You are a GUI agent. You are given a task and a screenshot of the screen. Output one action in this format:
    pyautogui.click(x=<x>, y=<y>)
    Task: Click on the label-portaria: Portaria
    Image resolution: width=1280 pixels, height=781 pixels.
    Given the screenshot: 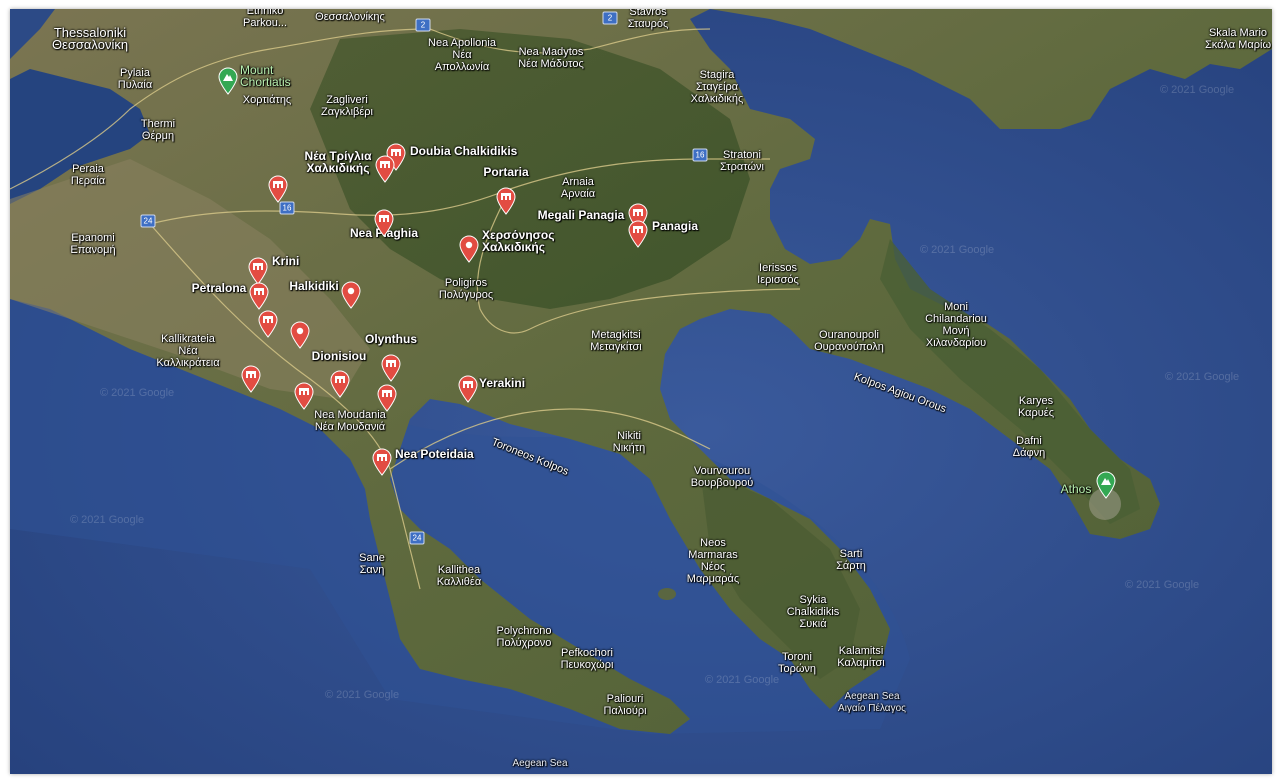 What is the action you would take?
    pyautogui.click(x=505, y=172)
    